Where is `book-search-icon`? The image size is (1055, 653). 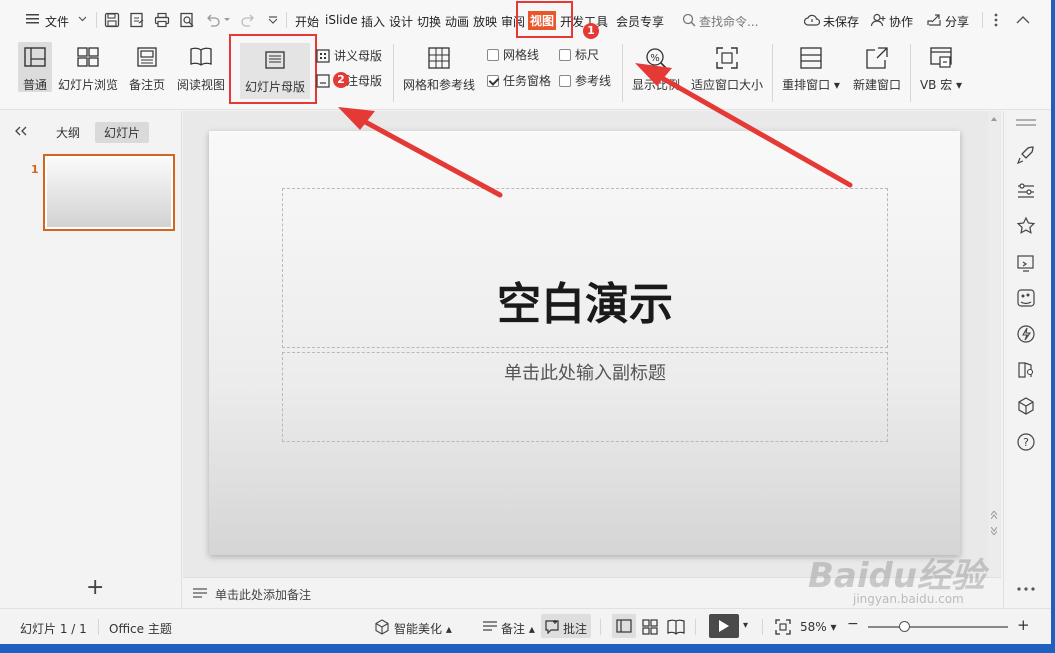
book-search-icon is located at coordinates (1026, 370).